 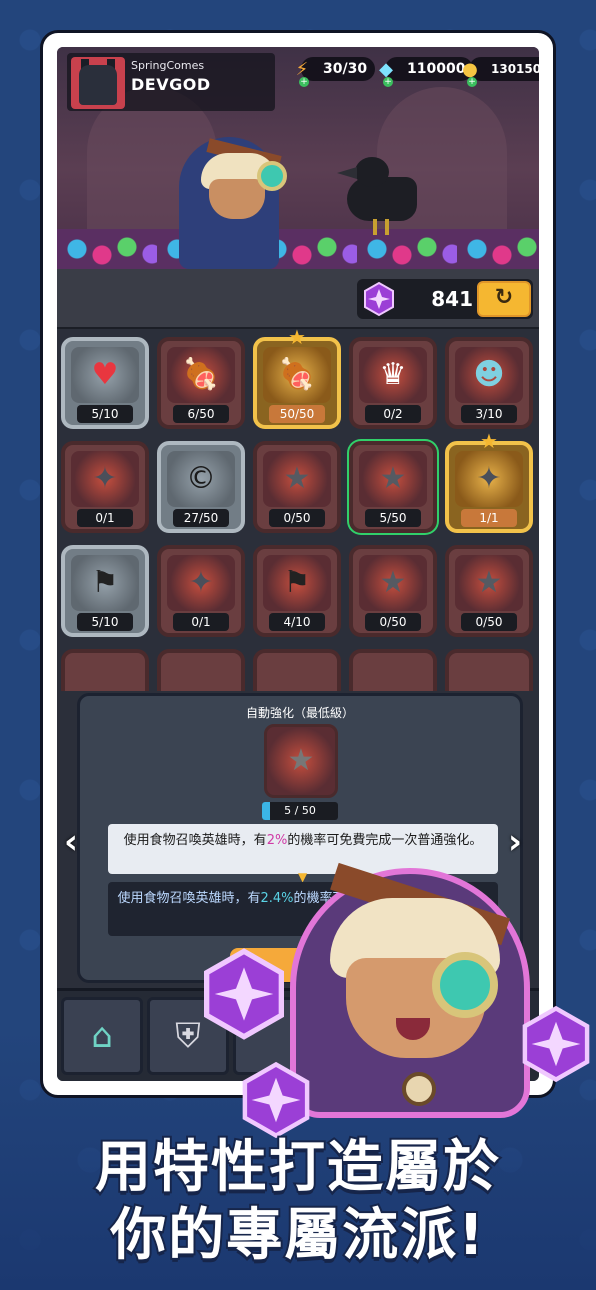 I want to click on shop-button: ⌂, so click(x=102, y=1036).